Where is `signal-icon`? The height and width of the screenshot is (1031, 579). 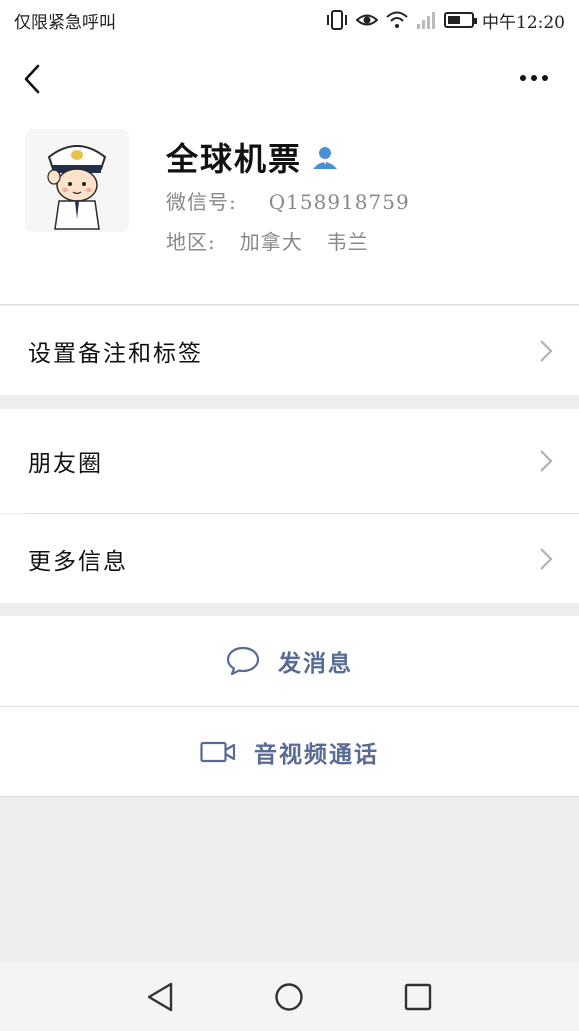 signal-icon is located at coordinates (426, 20).